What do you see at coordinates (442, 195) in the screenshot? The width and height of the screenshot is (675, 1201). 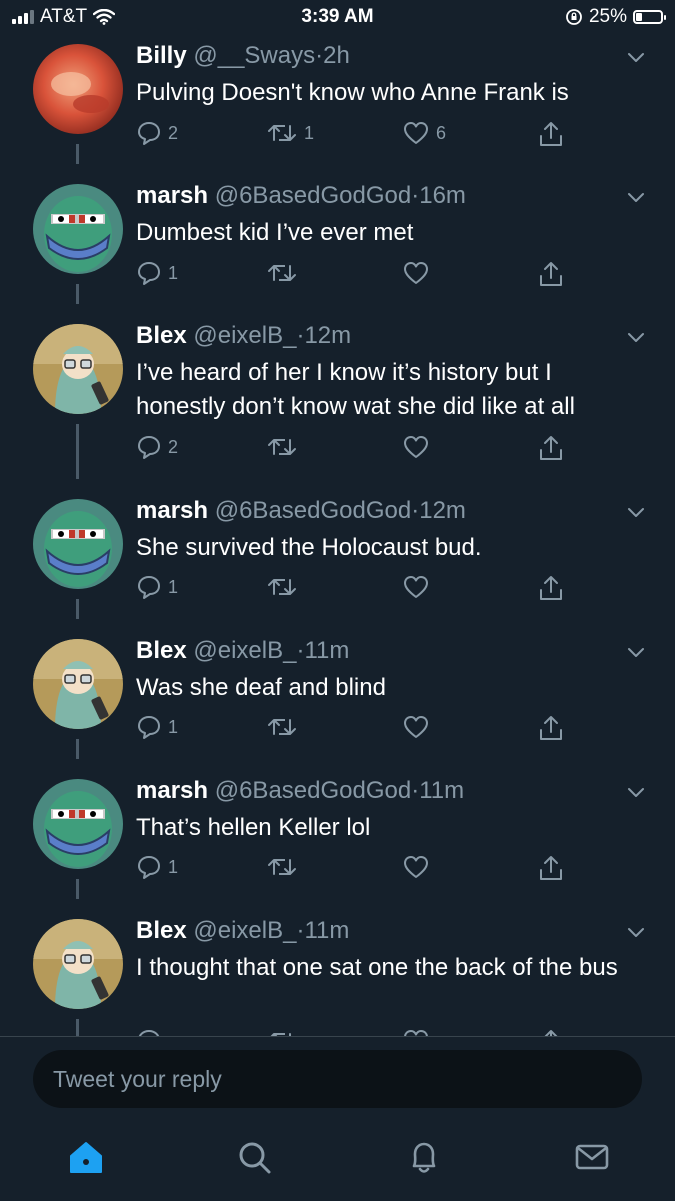 I see `tweet-timestamp: 16m` at bounding box center [442, 195].